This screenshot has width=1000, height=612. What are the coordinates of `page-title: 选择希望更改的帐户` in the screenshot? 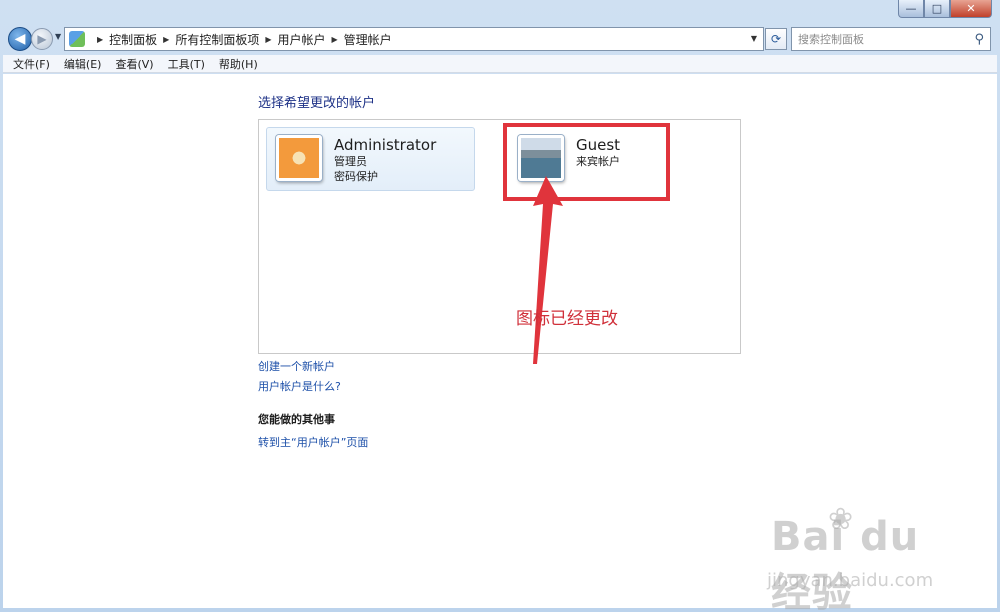 It's located at (317, 103).